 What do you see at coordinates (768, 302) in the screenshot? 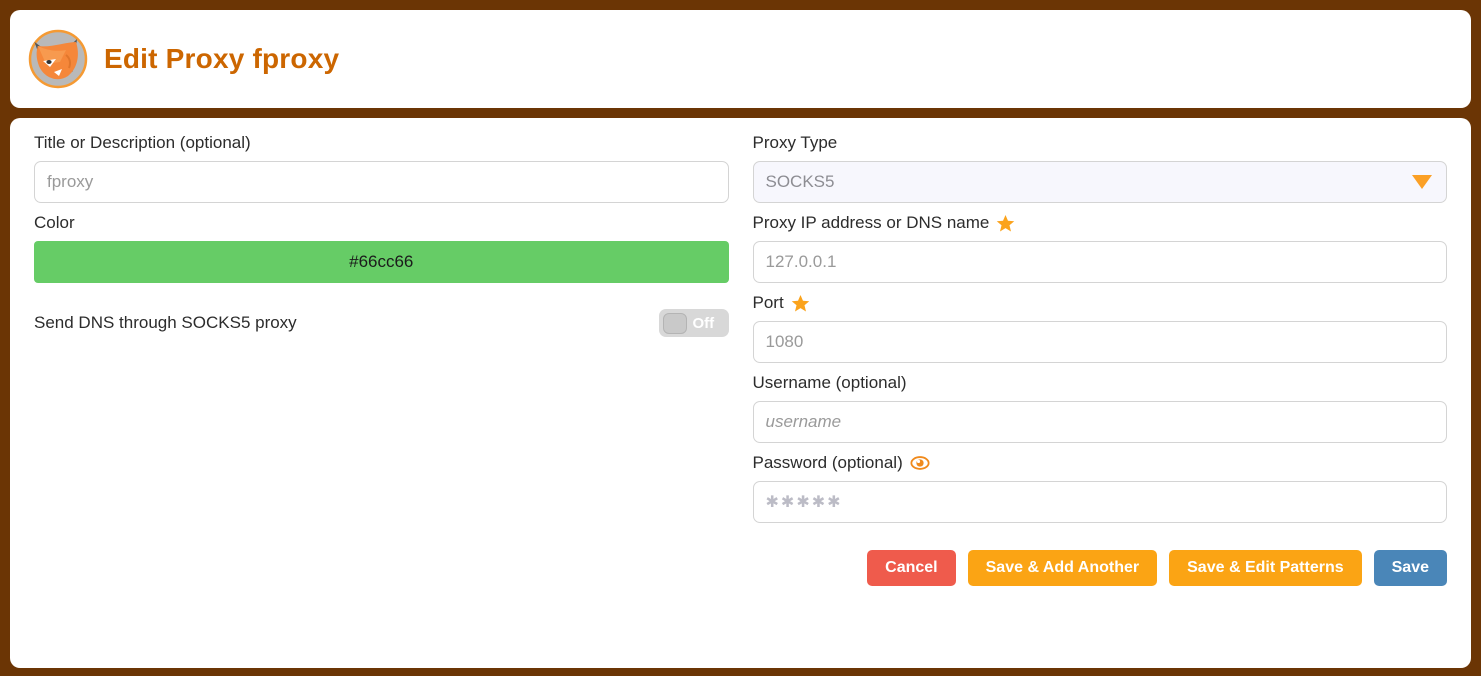
I see `port-label-text: Port` at bounding box center [768, 302].